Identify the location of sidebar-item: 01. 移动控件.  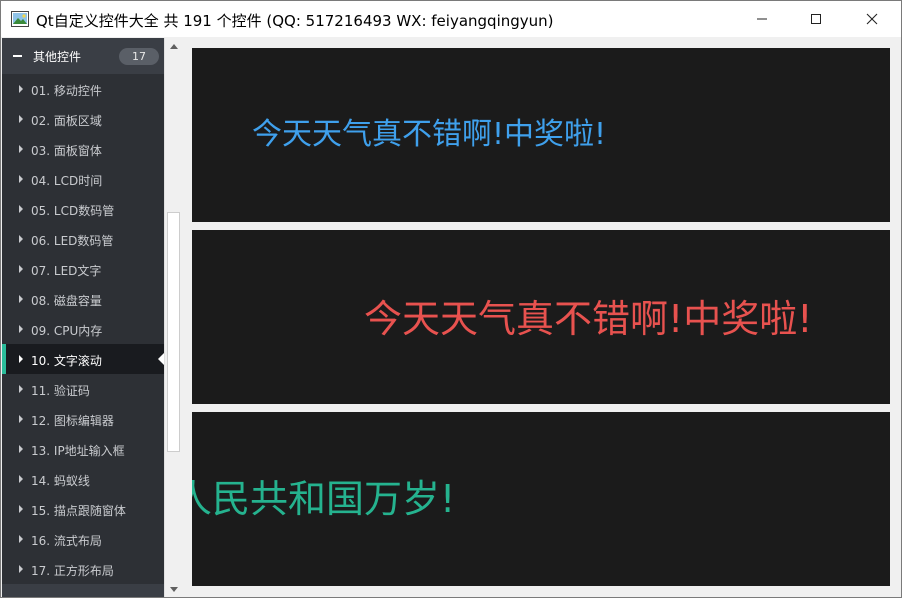
(83, 89).